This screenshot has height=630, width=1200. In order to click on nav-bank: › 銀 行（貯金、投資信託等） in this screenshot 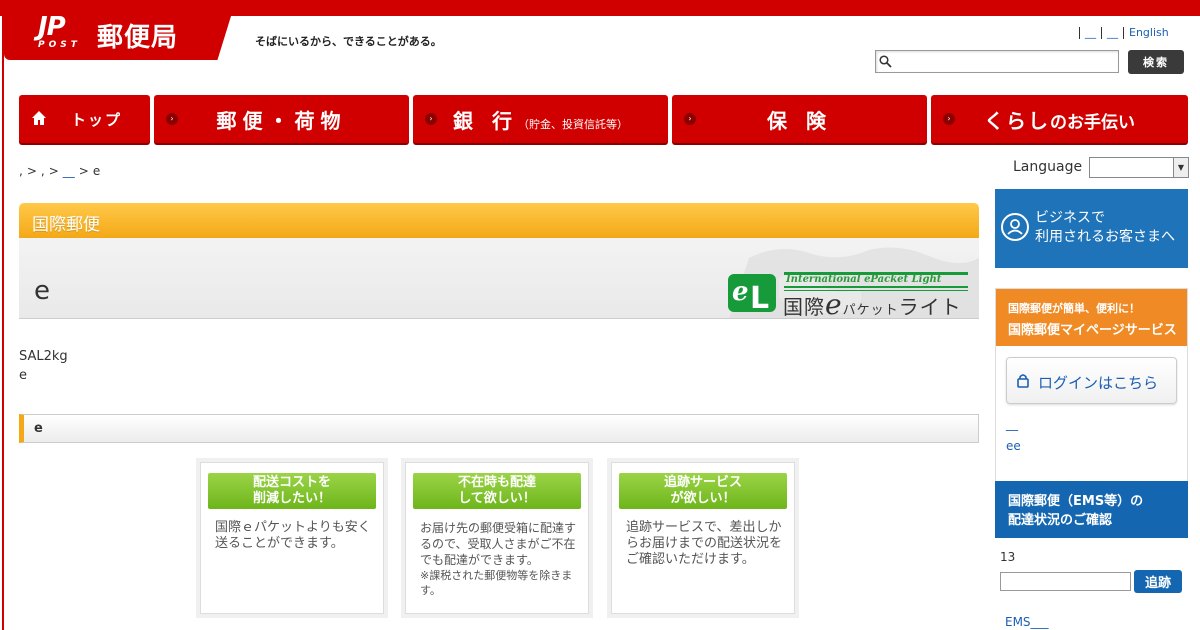, I will do `click(540, 119)`.